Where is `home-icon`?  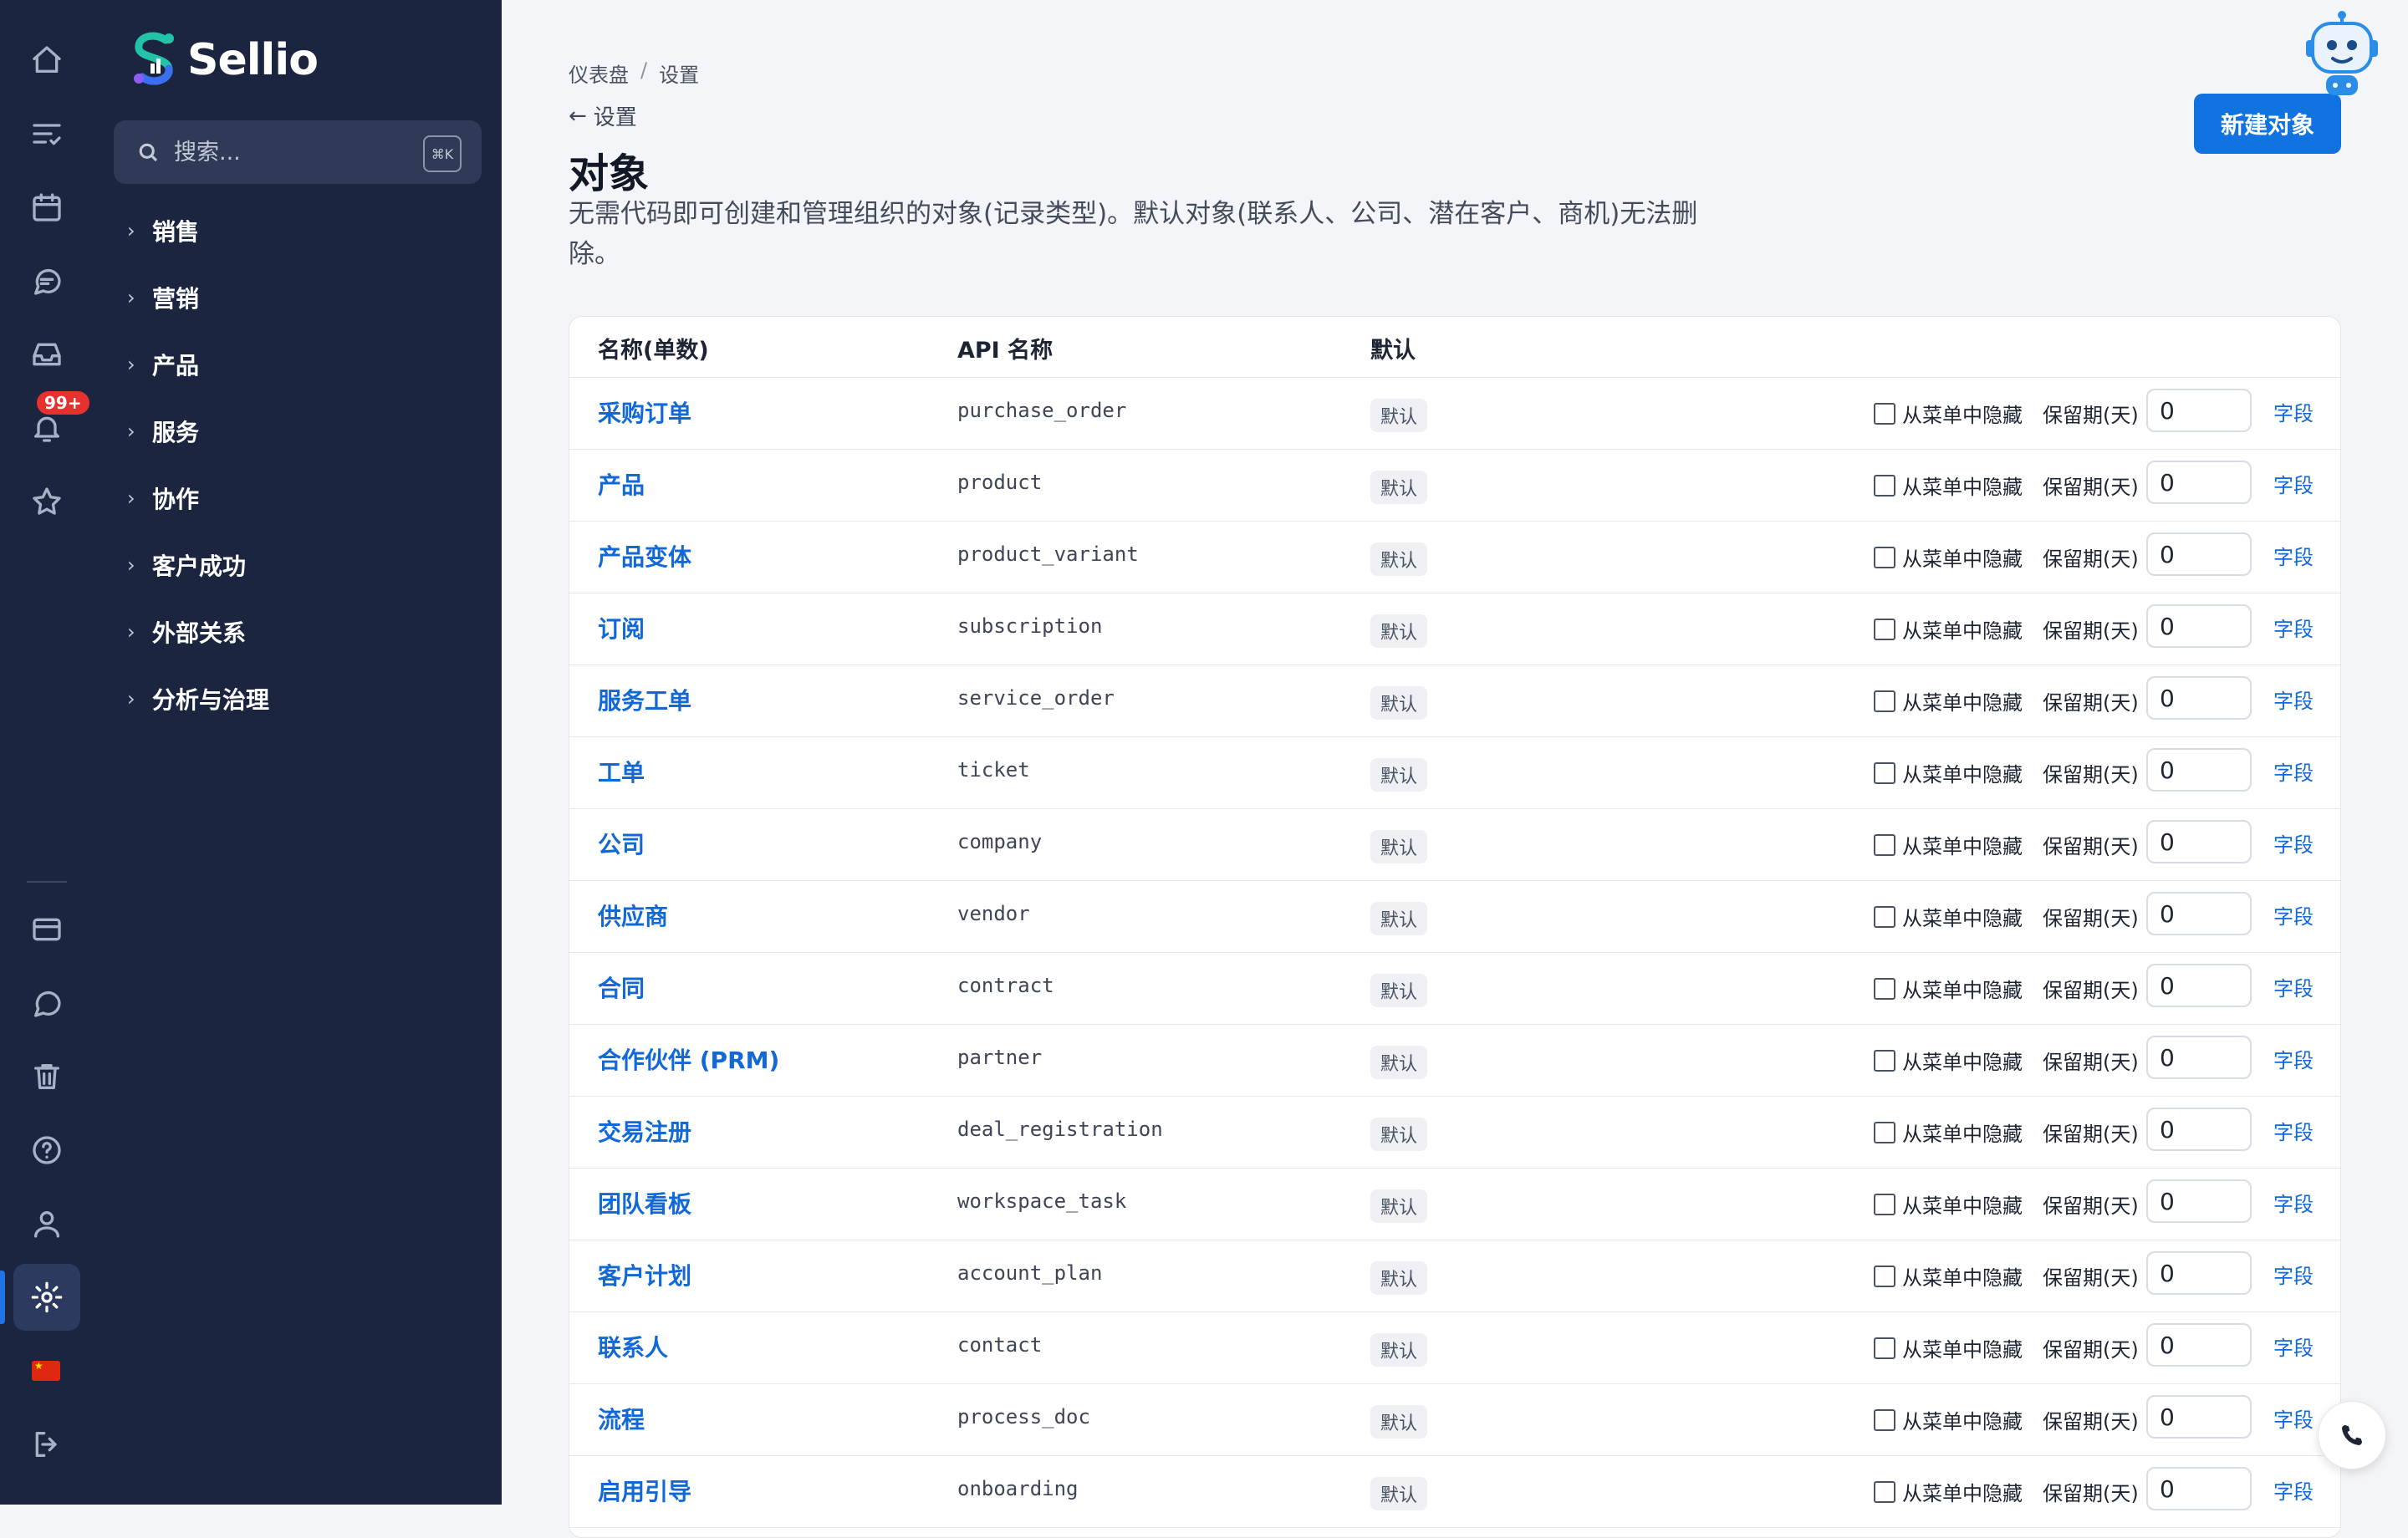 home-icon is located at coordinates (46, 61).